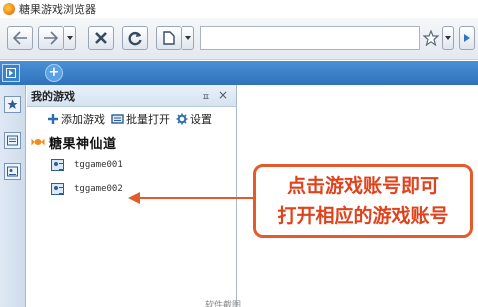 This screenshot has width=478, height=307. What do you see at coordinates (13, 196) in the screenshot?
I see `side-rail` at bounding box center [13, 196].